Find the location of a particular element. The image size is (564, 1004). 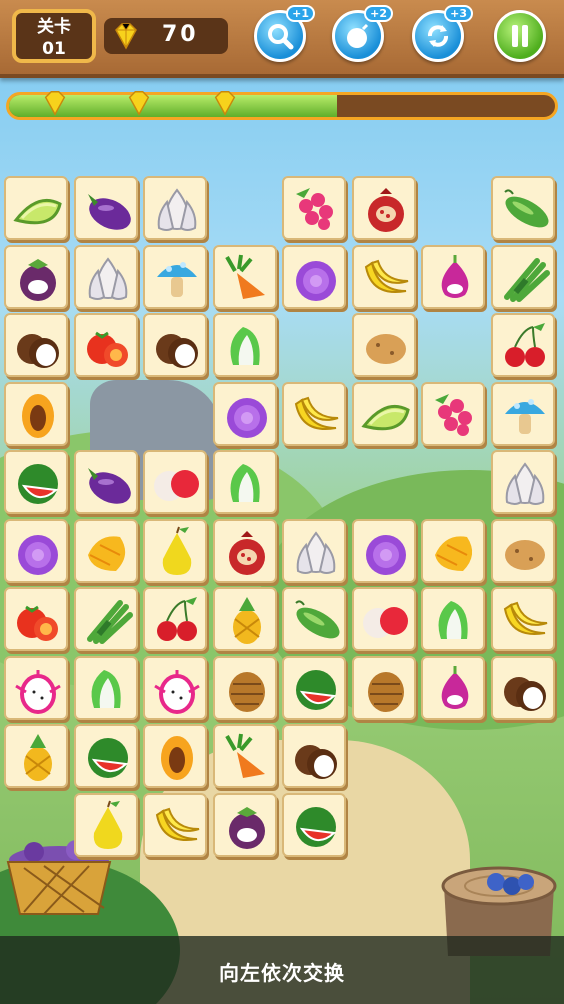

bomb-tool-button: +2 is located at coordinates (362, 33).